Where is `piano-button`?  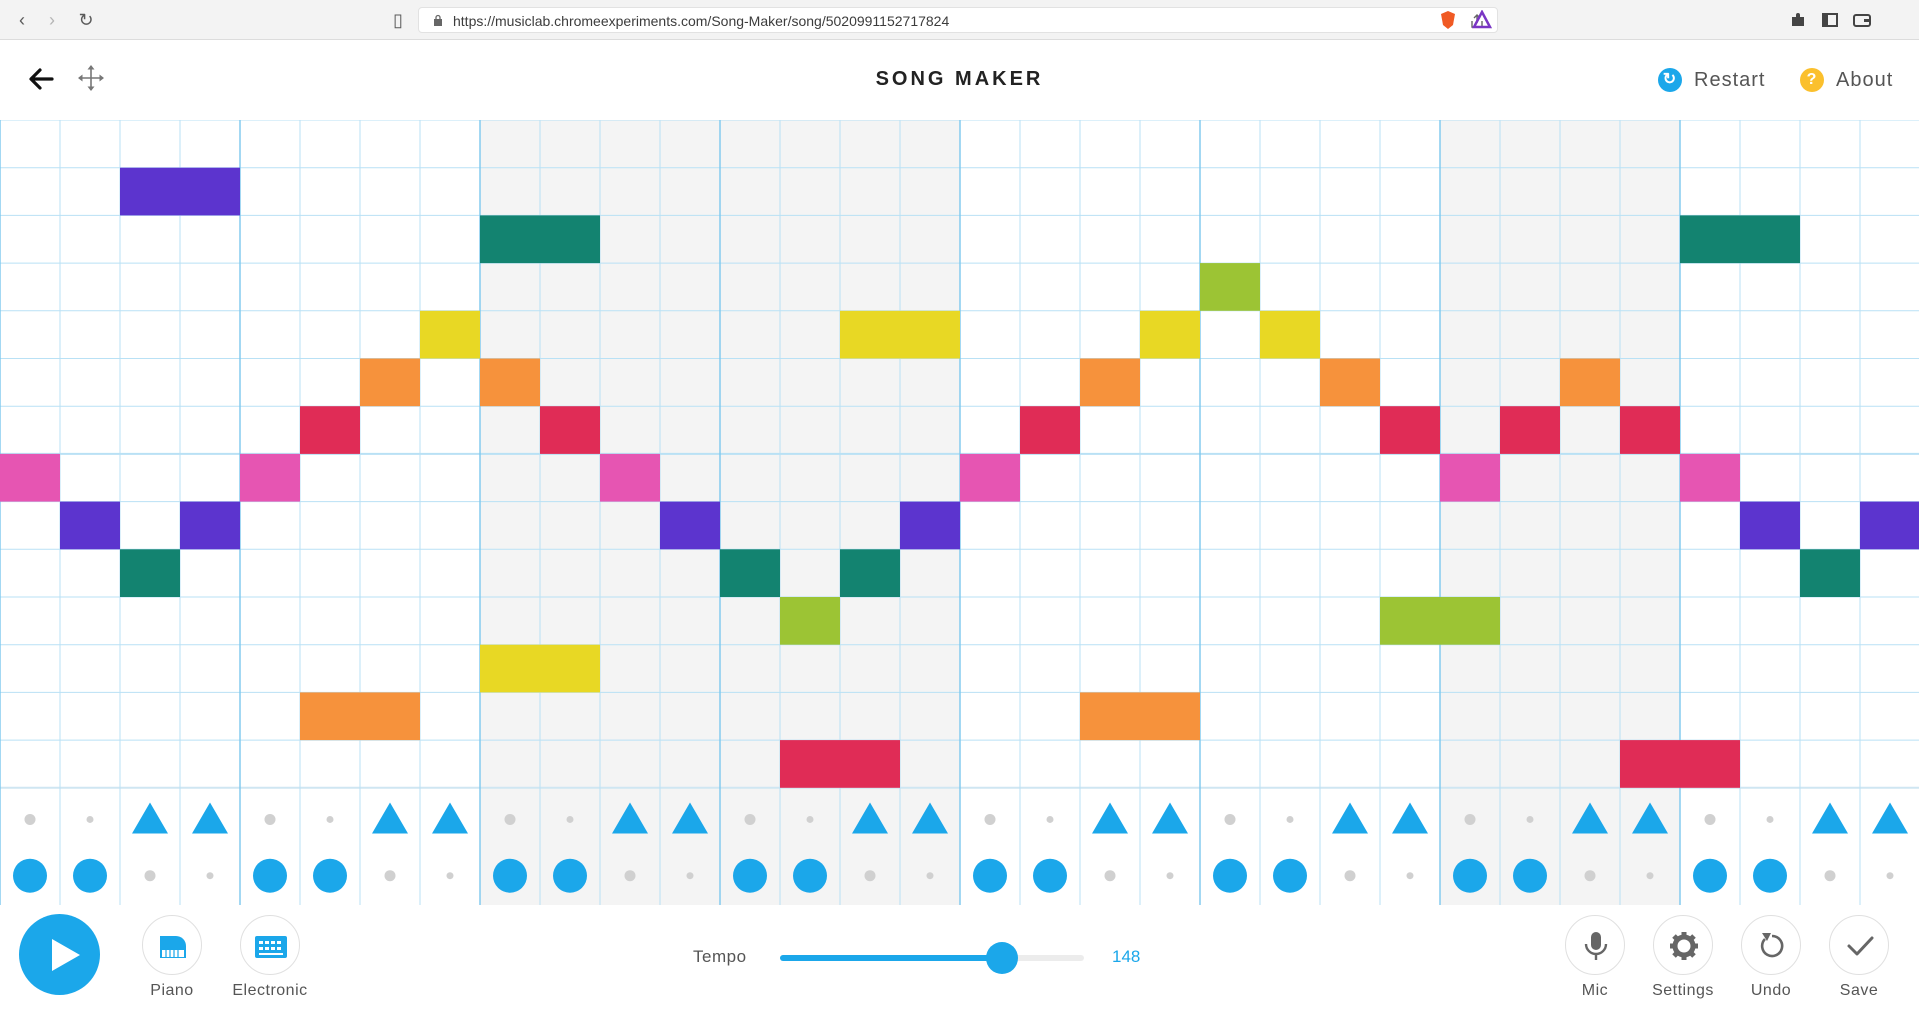
piano-button is located at coordinates (172, 945).